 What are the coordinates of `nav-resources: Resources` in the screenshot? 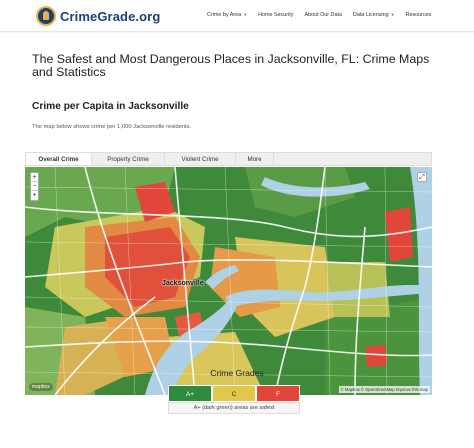 It's located at (419, 15).